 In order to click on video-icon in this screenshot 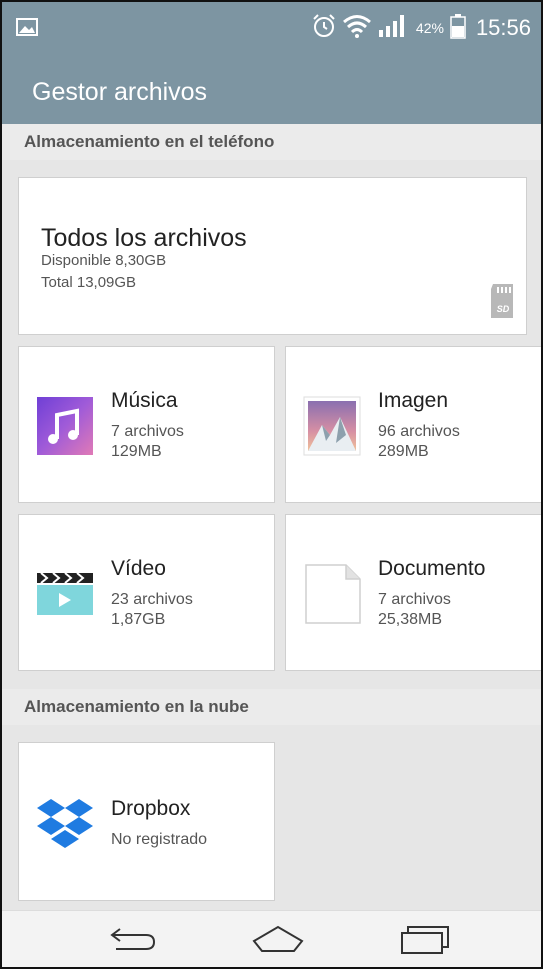, I will do `click(65, 594)`.